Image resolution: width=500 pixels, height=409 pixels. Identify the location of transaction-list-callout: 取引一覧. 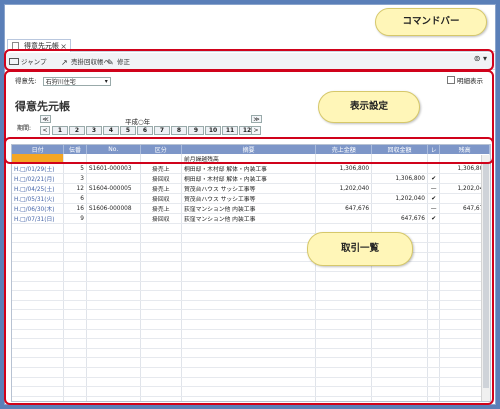
(360, 249).